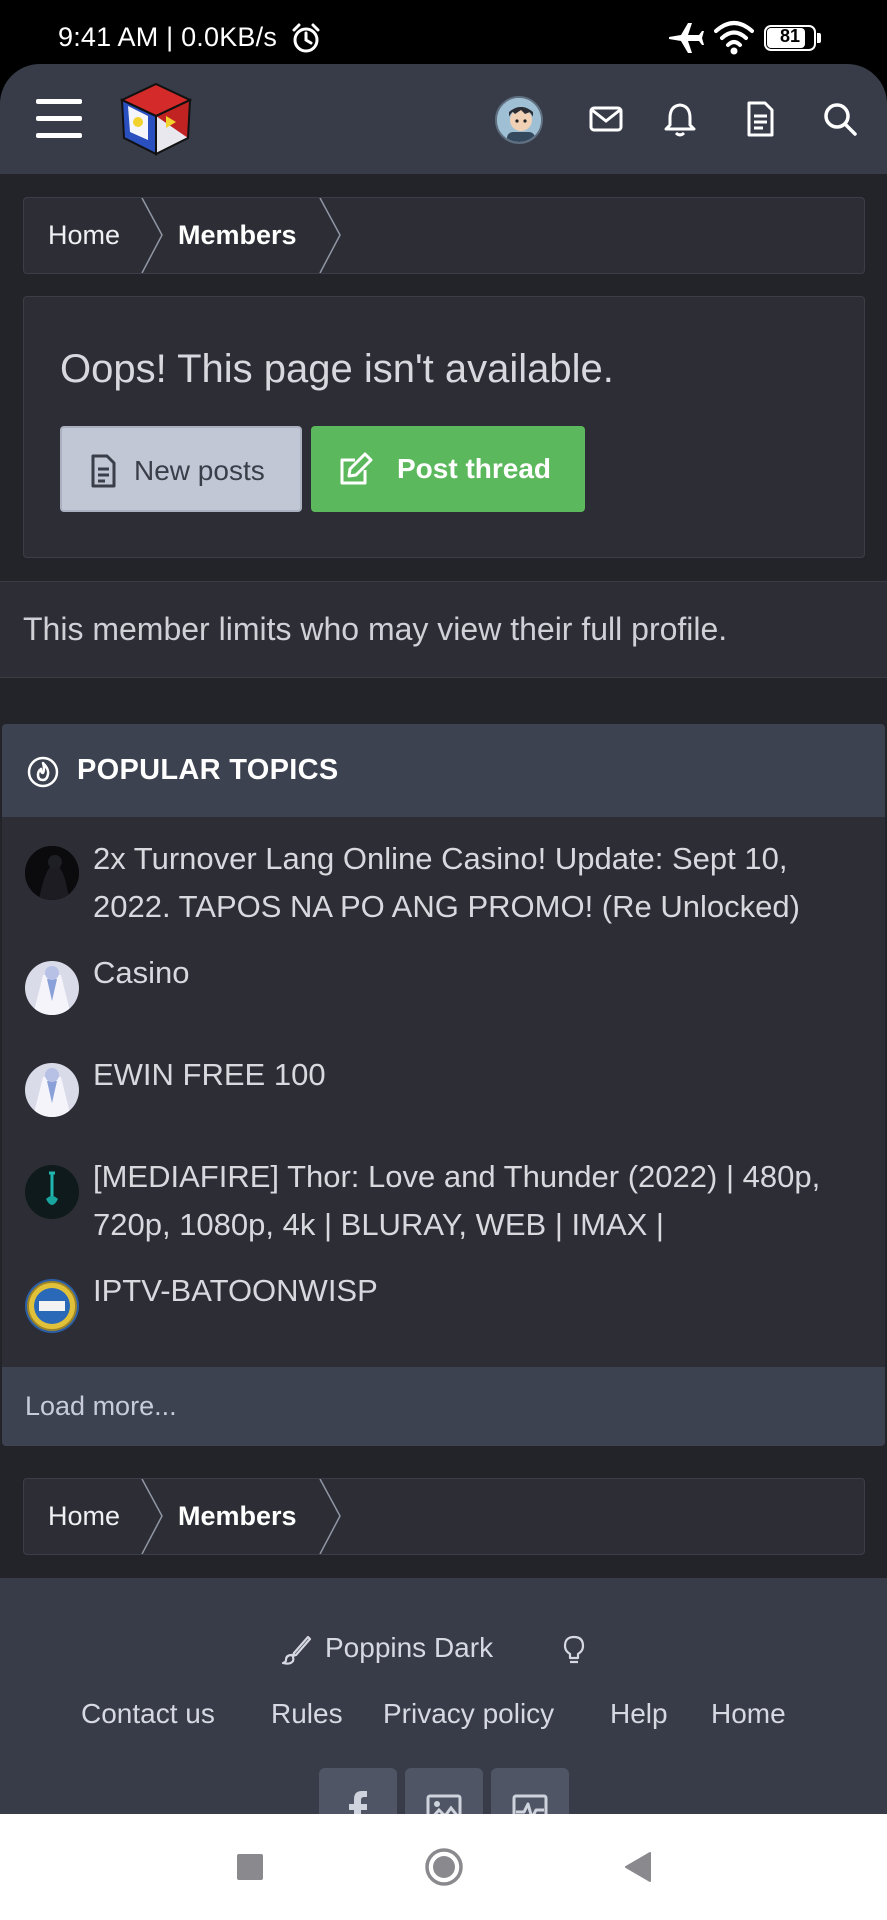 The image size is (887, 1920). I want to click on square-icon, so click(250, 1867).